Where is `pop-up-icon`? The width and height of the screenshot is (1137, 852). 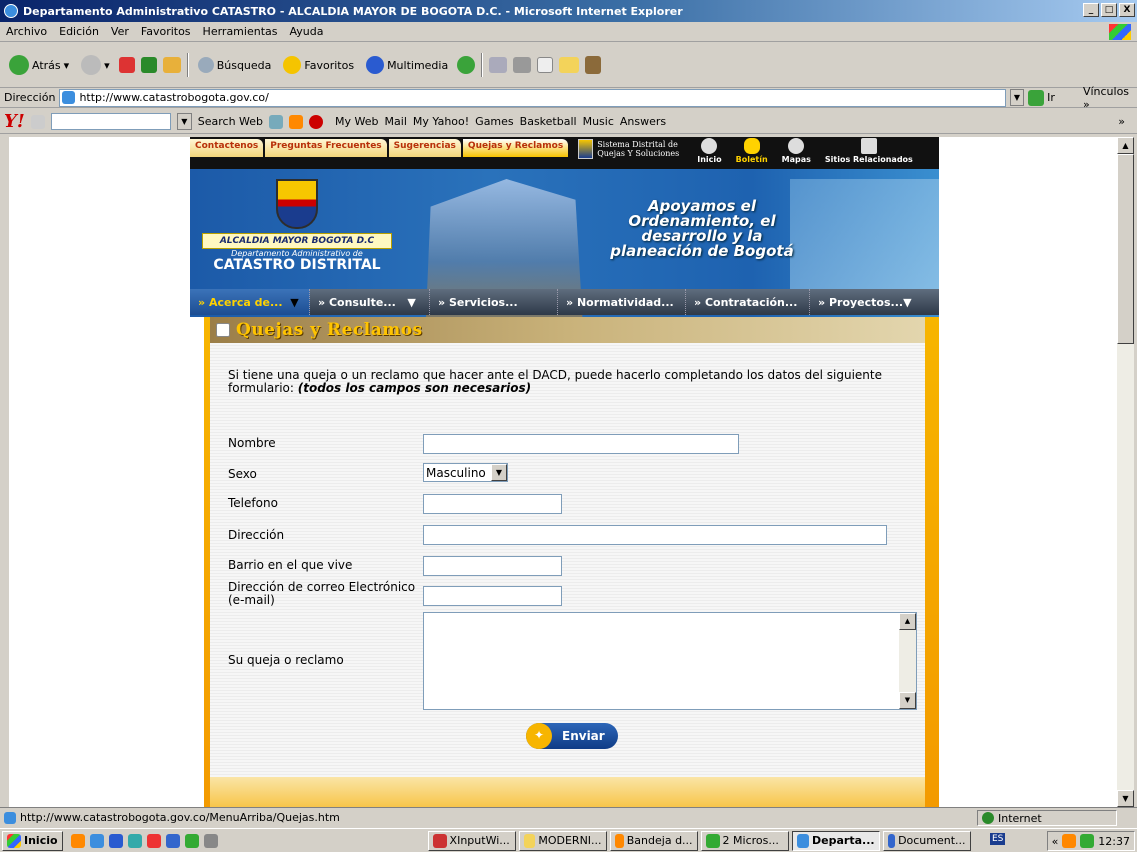
pop-up-icon is located at coordinates (296, 121).